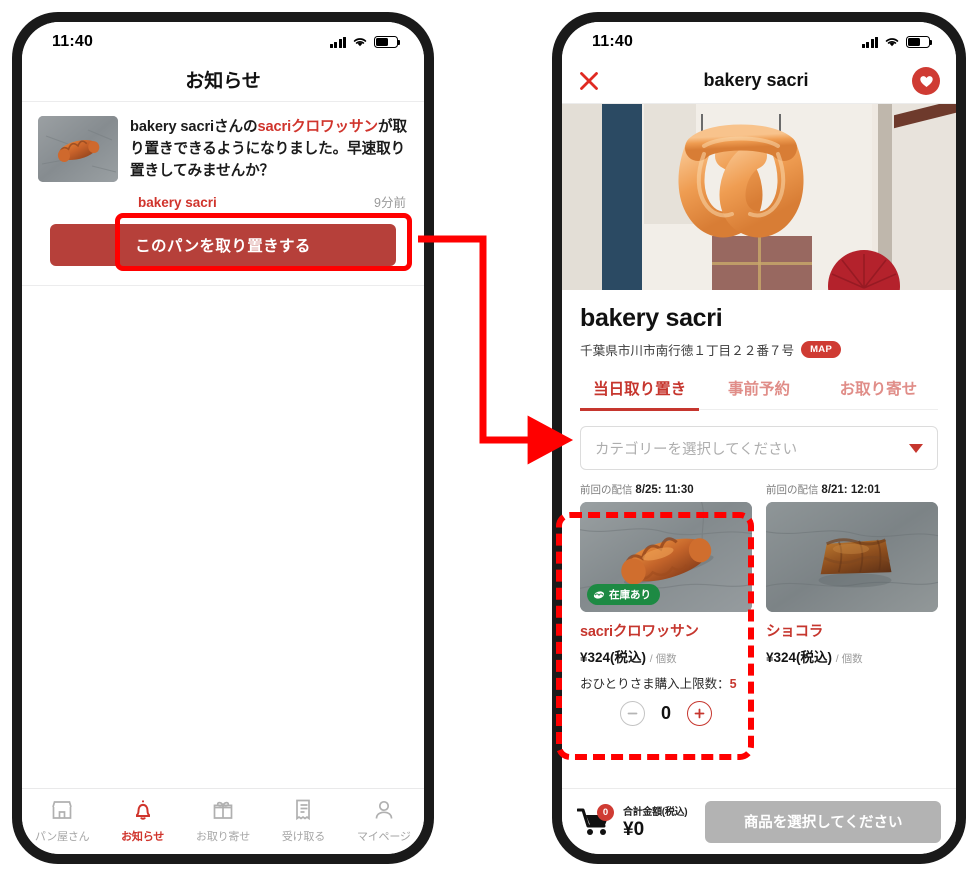 Image resolution: width=977 pixels, height=877 pixels. I want to click on status-badge: 在庫あり, so click(623, 594).